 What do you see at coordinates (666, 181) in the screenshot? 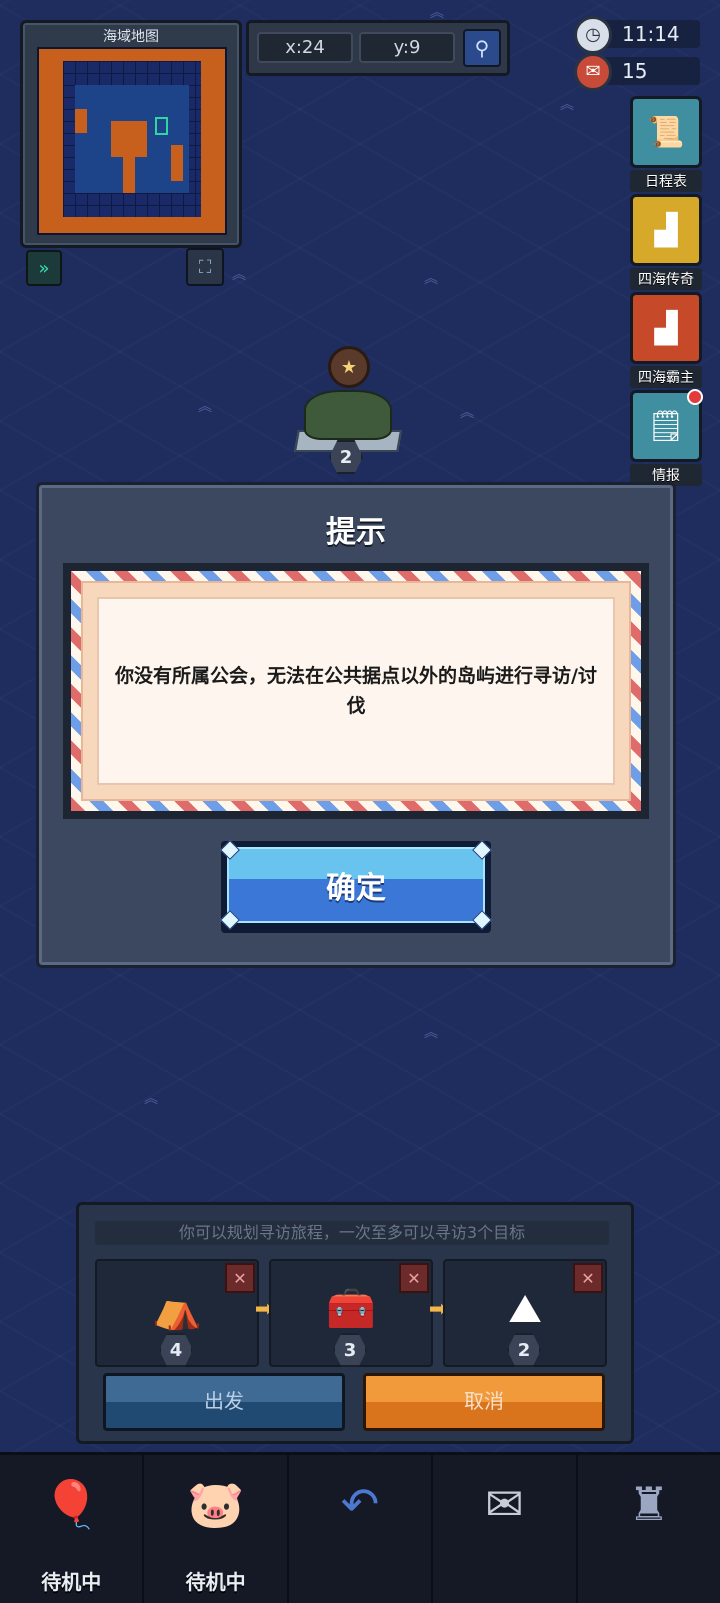
I see `schedule-label: 日程表` at bounding box center [666, 181].